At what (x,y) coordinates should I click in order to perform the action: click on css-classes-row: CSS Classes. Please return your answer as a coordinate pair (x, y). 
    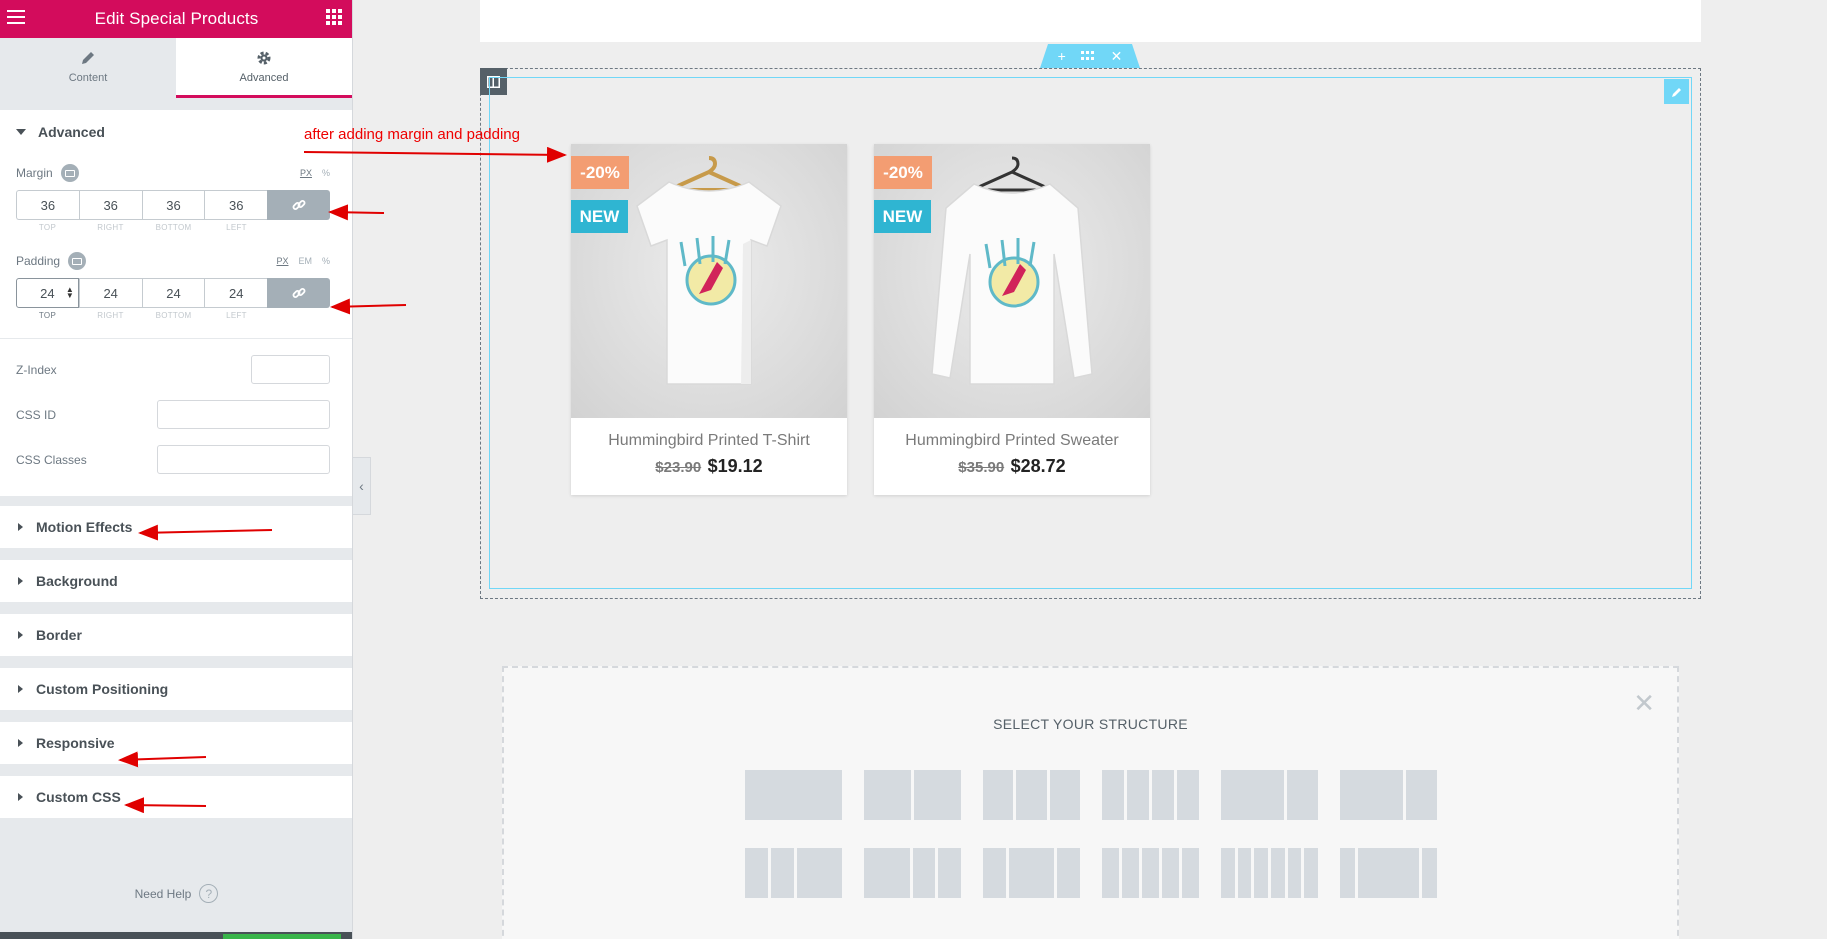
    Looking at the image, I should click on (176, 459).